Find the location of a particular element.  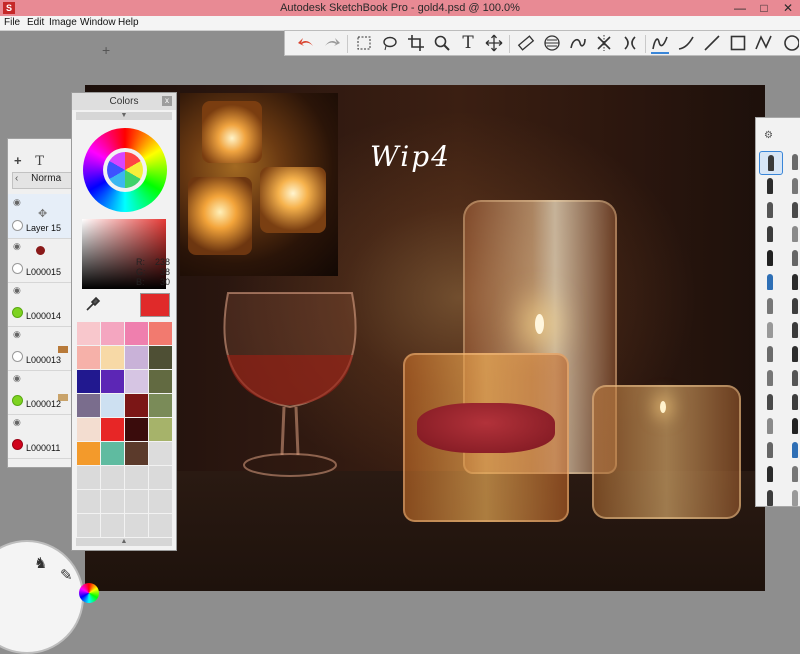

rect-select-icon is located at coordinates (364, 43).